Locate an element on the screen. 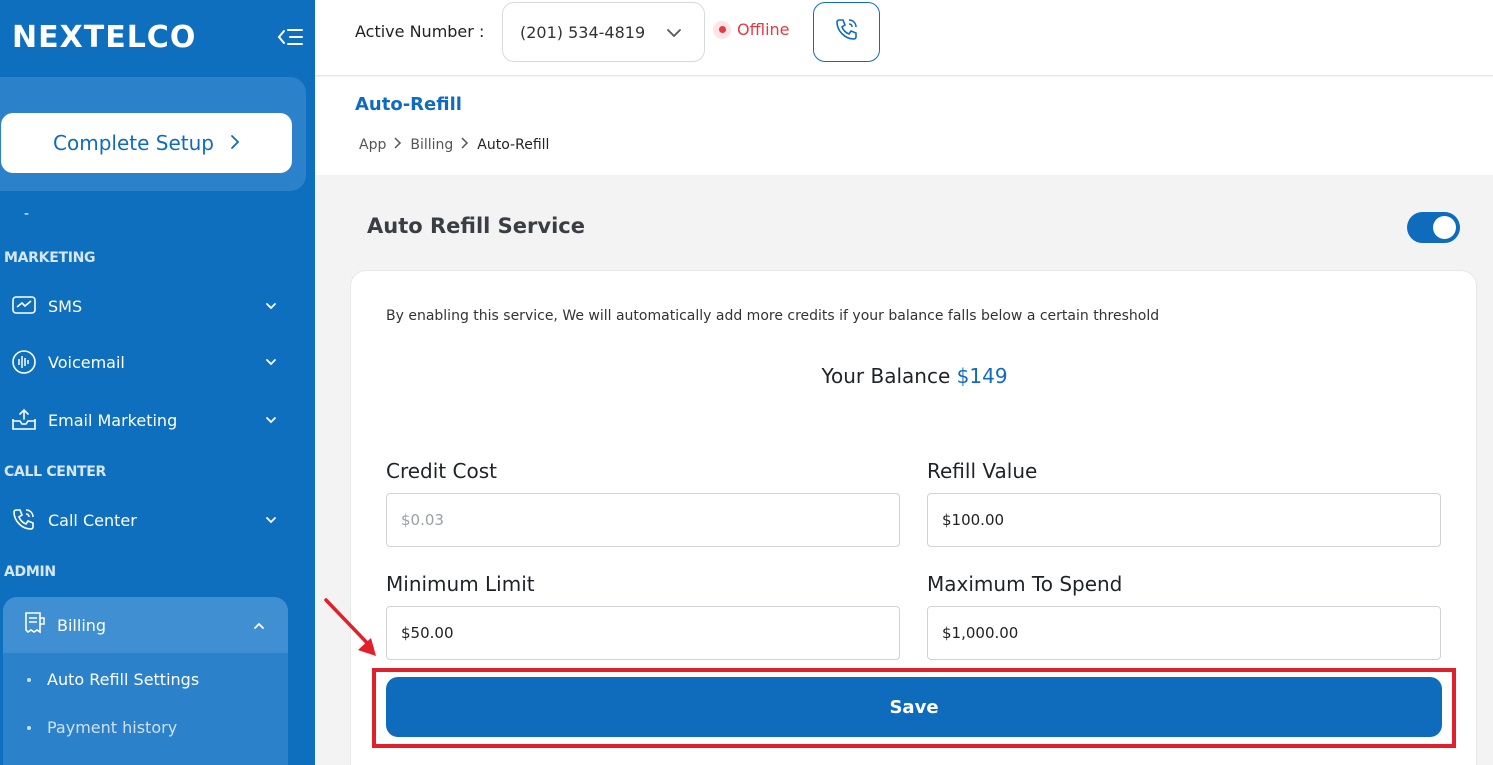 This screenshot has height=765, width=1493. minimum-limit-field is located at coordinates (643, 633).